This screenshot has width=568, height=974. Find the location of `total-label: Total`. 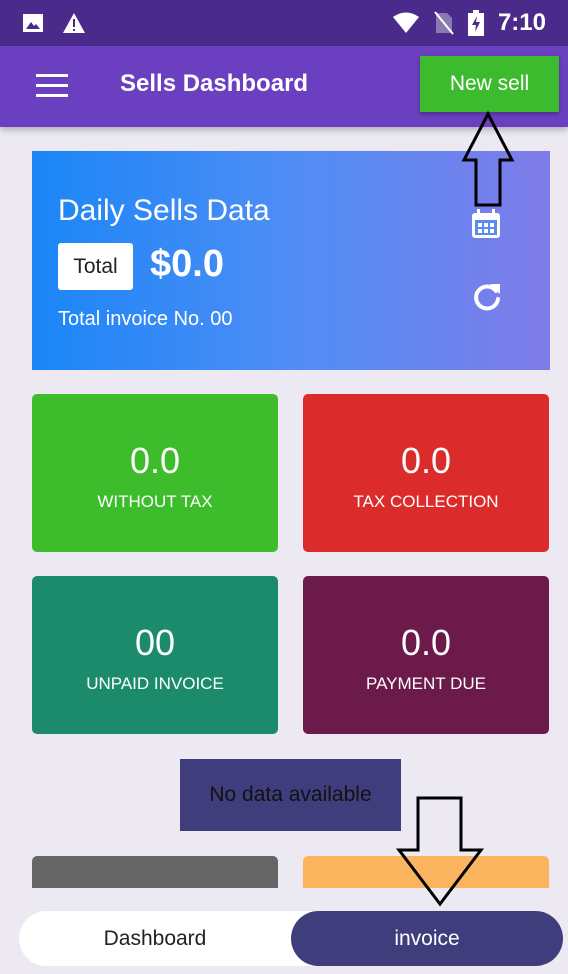

total-label: Total is located at coordinates (95, 266).